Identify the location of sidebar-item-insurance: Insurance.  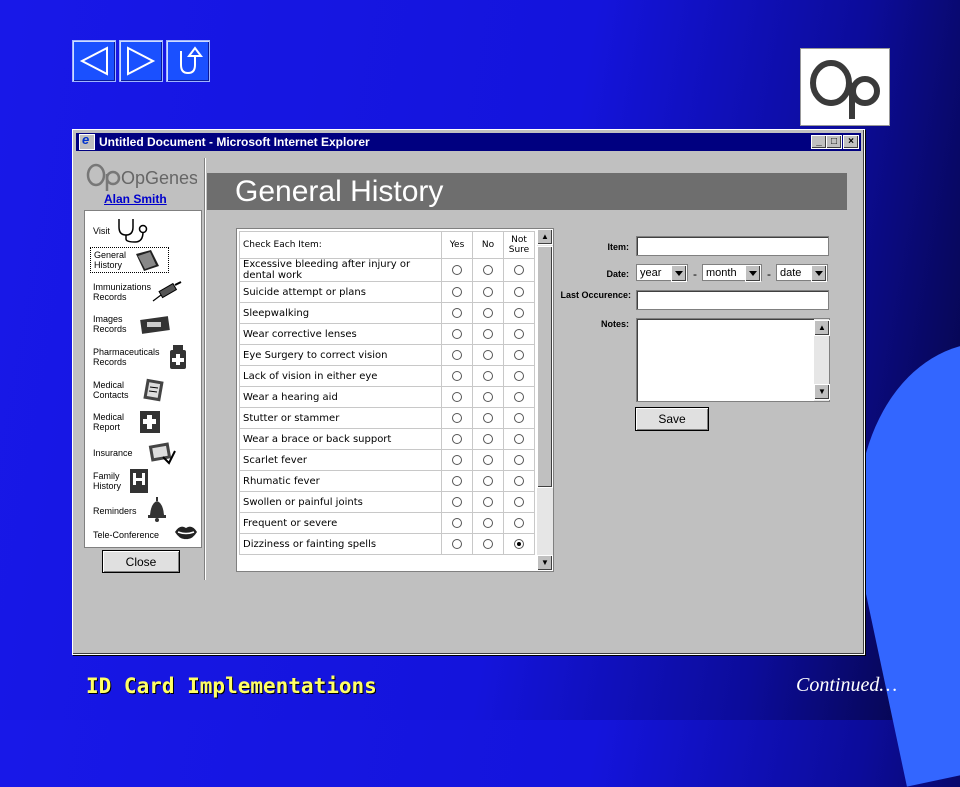
(134, 453).